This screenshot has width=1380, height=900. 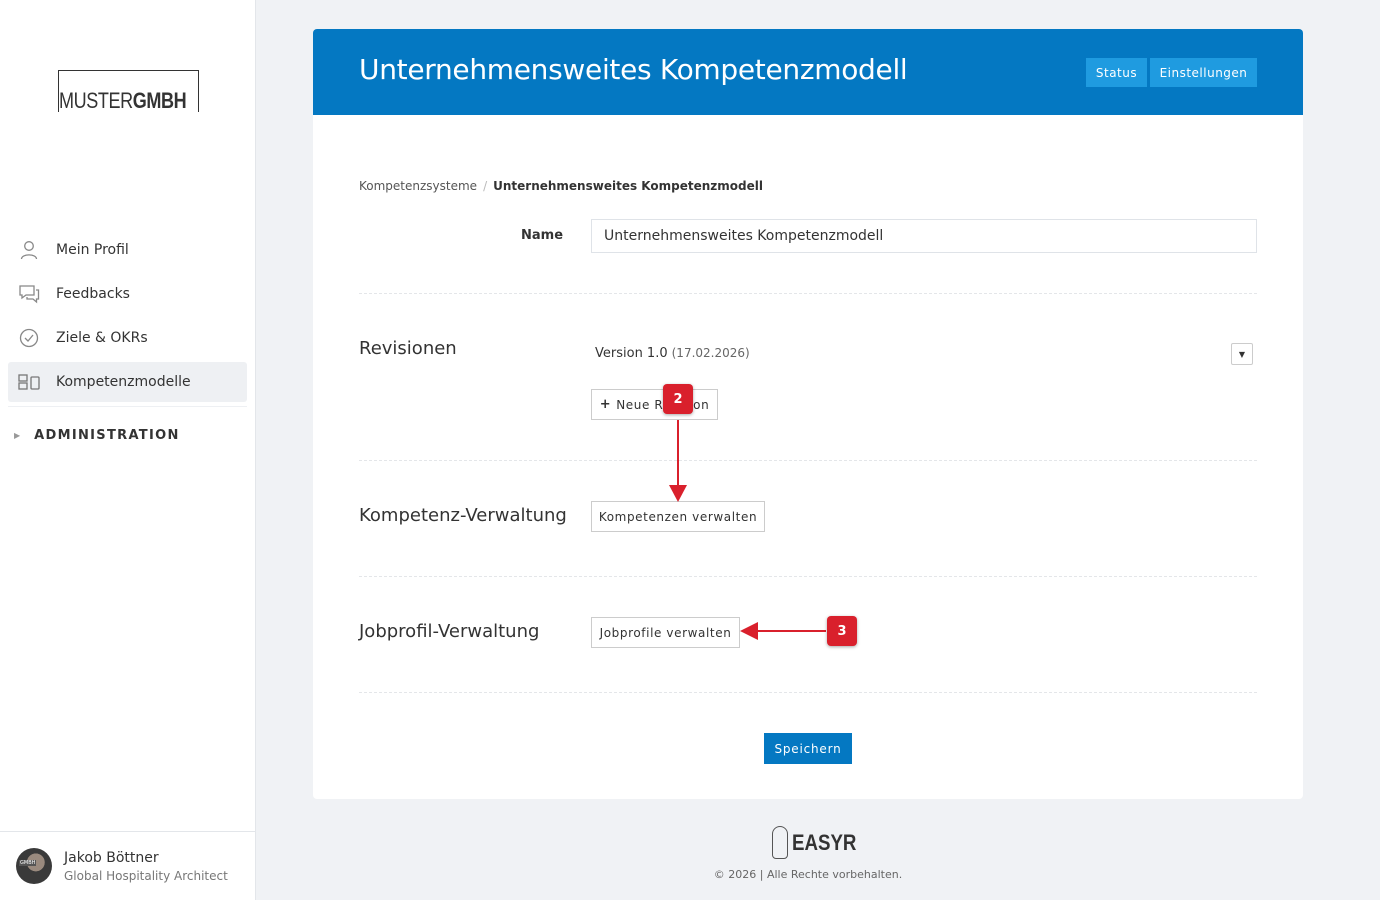 I want to click on sidebar-item-ziele-okrs: Ziele & OKRs, so click(x=127, y=338).